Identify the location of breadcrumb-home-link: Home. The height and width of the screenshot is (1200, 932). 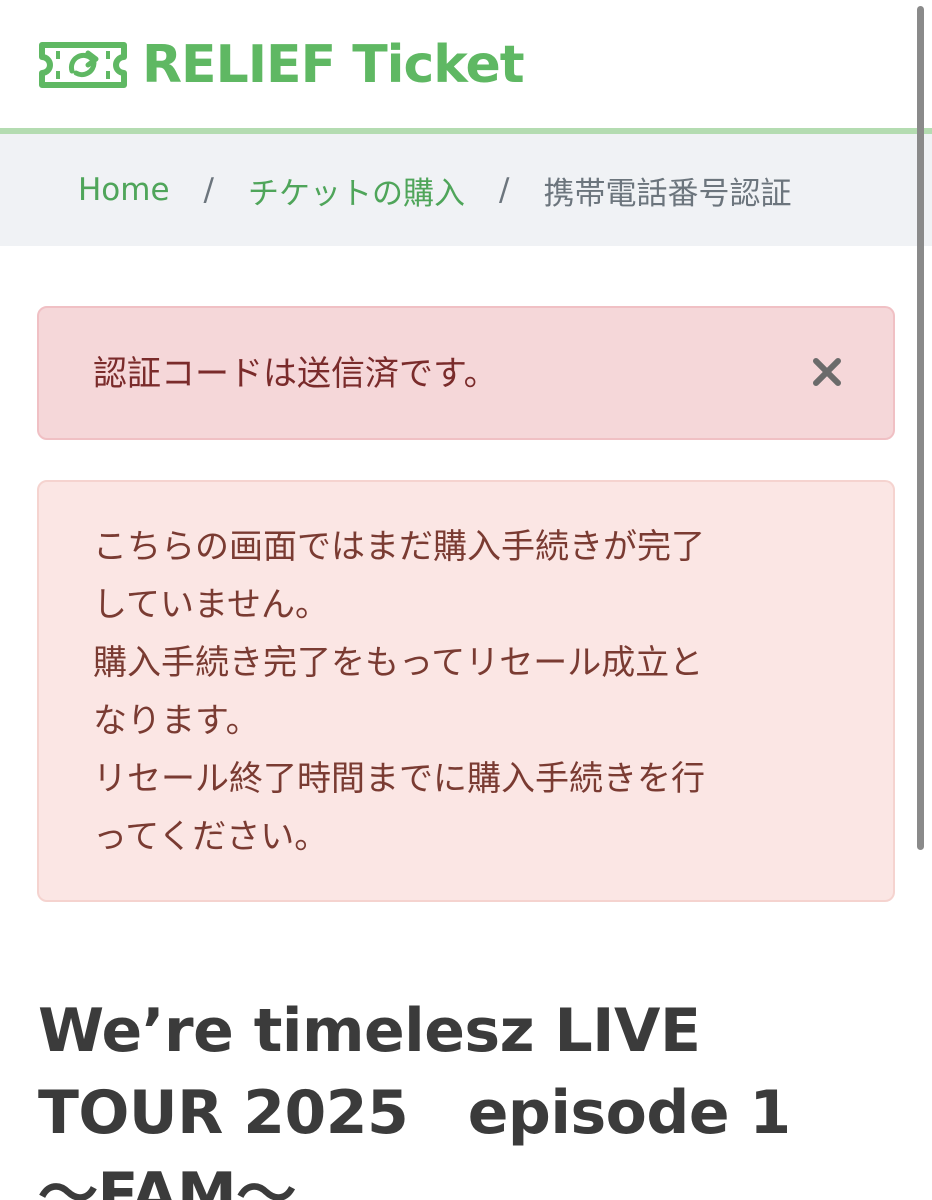
(124, 190).